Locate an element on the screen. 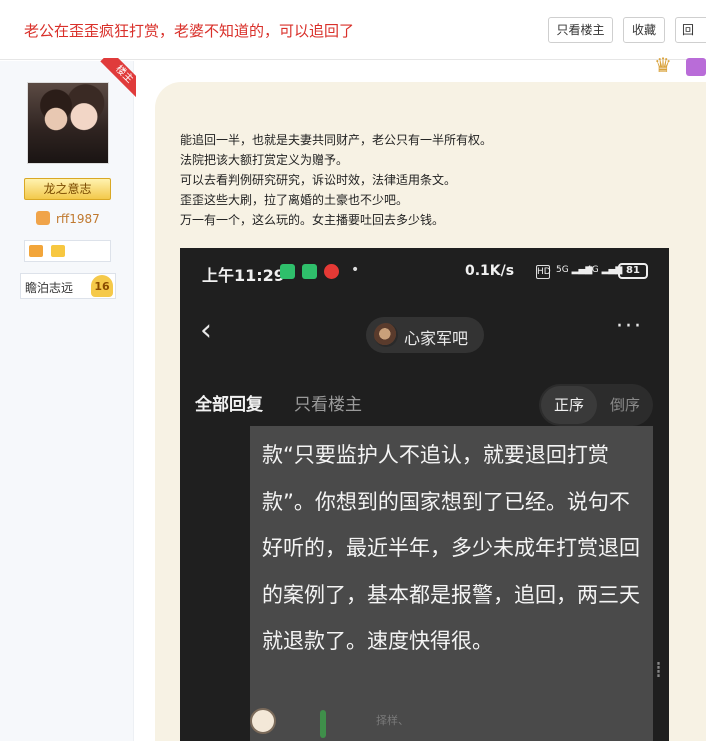 The height and width of the screenshot is (741, 706). signal-4g: 4G ▂▄▆ is located at coordinates (604, 270).